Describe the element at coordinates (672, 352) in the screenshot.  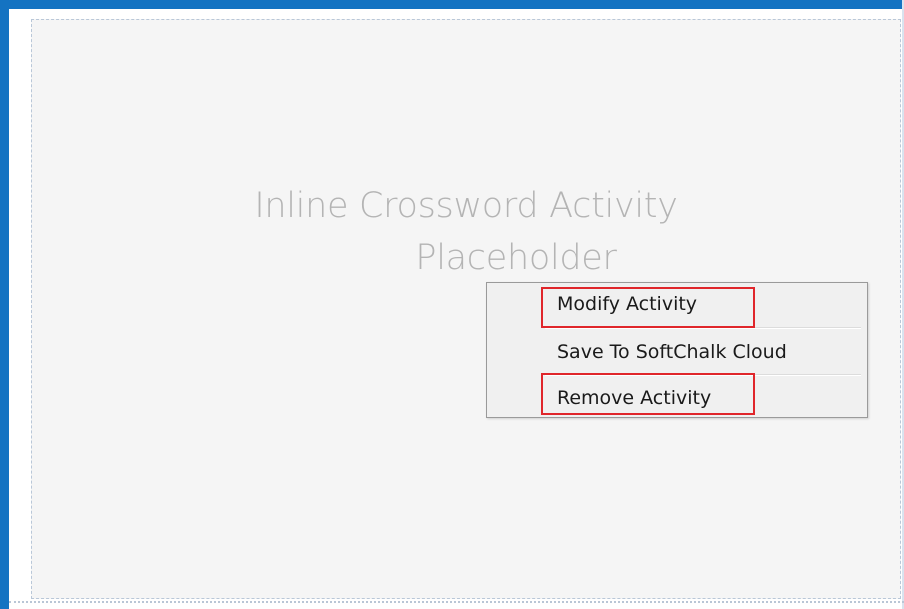
I see `menu-item-save-to-softchalk-cloud: Save To SoftChalk Cloud` at that location.